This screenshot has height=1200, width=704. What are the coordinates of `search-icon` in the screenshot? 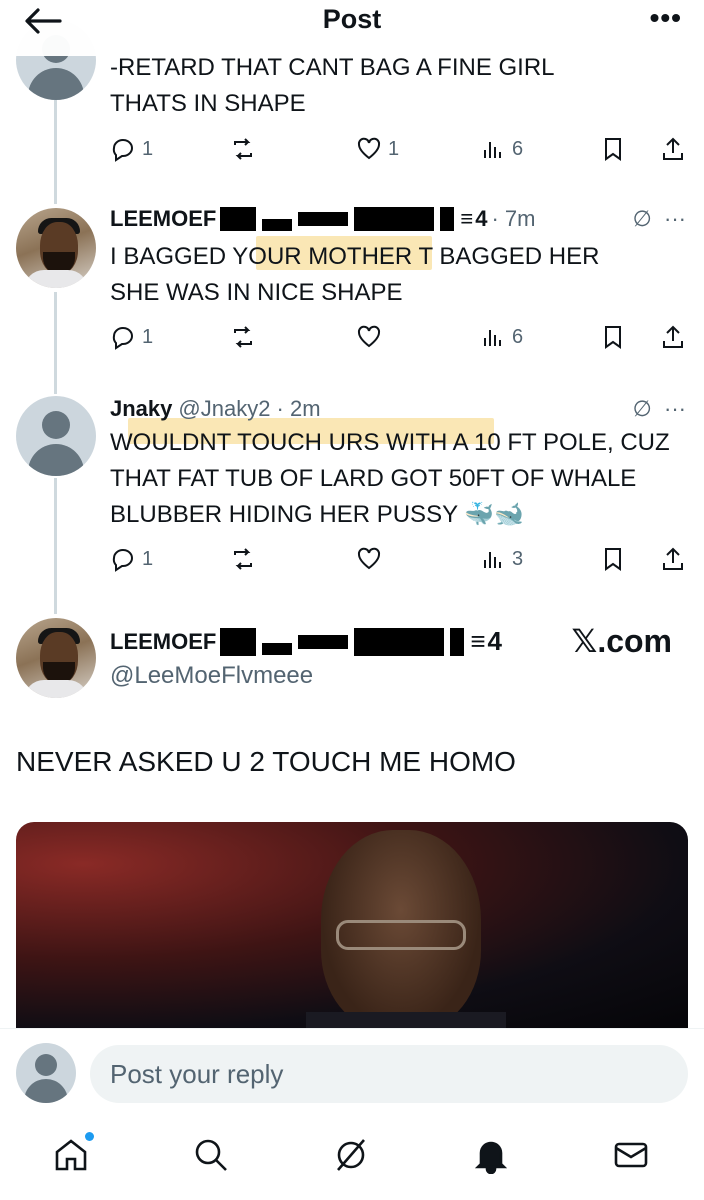 It's located at (211, 1155).